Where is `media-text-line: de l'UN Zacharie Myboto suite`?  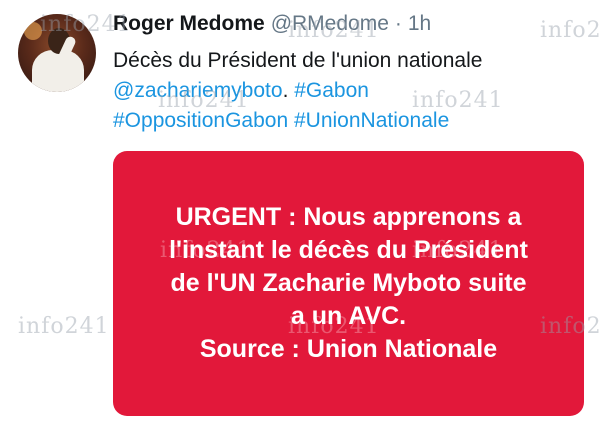 media-text-line: de l'UN Zacharie Myboto suite is located at coordinates (348, 283).